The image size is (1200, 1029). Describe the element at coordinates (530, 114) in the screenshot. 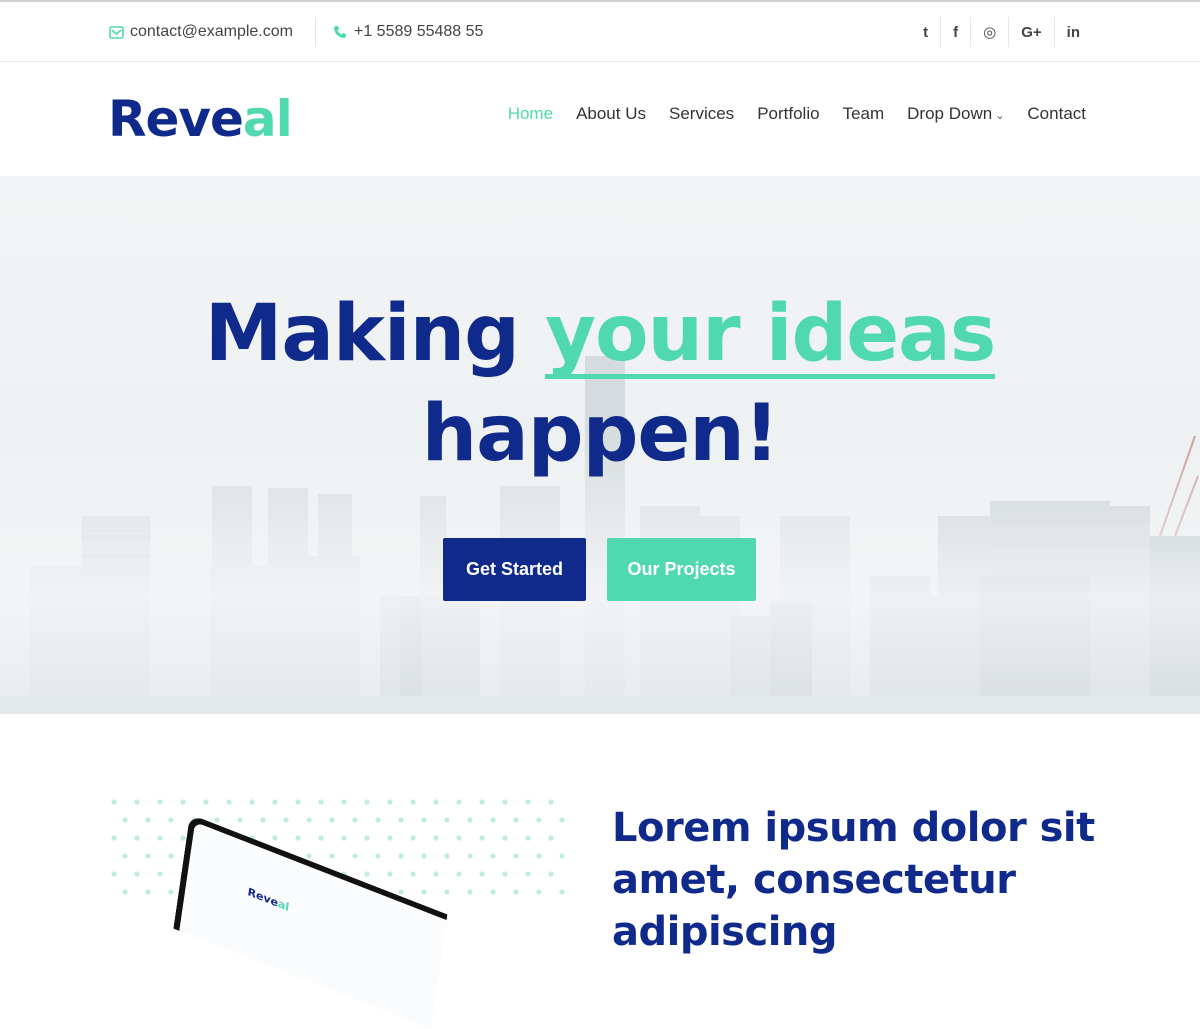

I see `nav-home: Home` at that location.